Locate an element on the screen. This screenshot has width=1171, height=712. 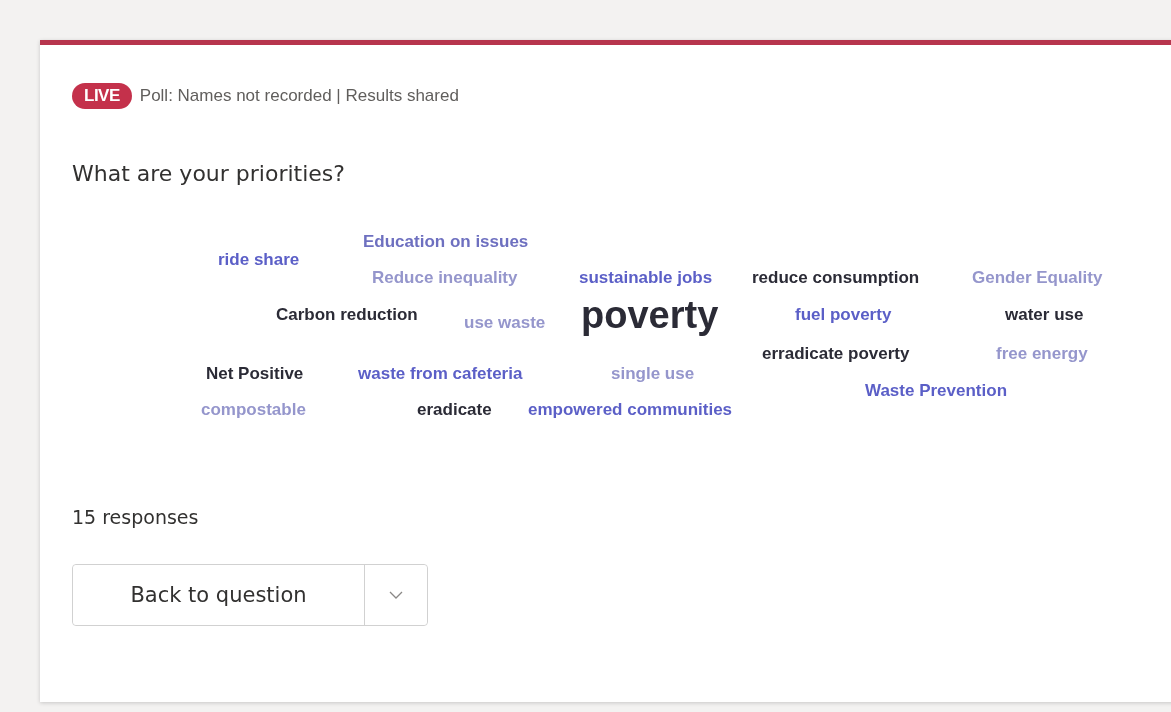
poll-info: Poll: Names not recorded | Results shared is located at coordinates (299, 96).